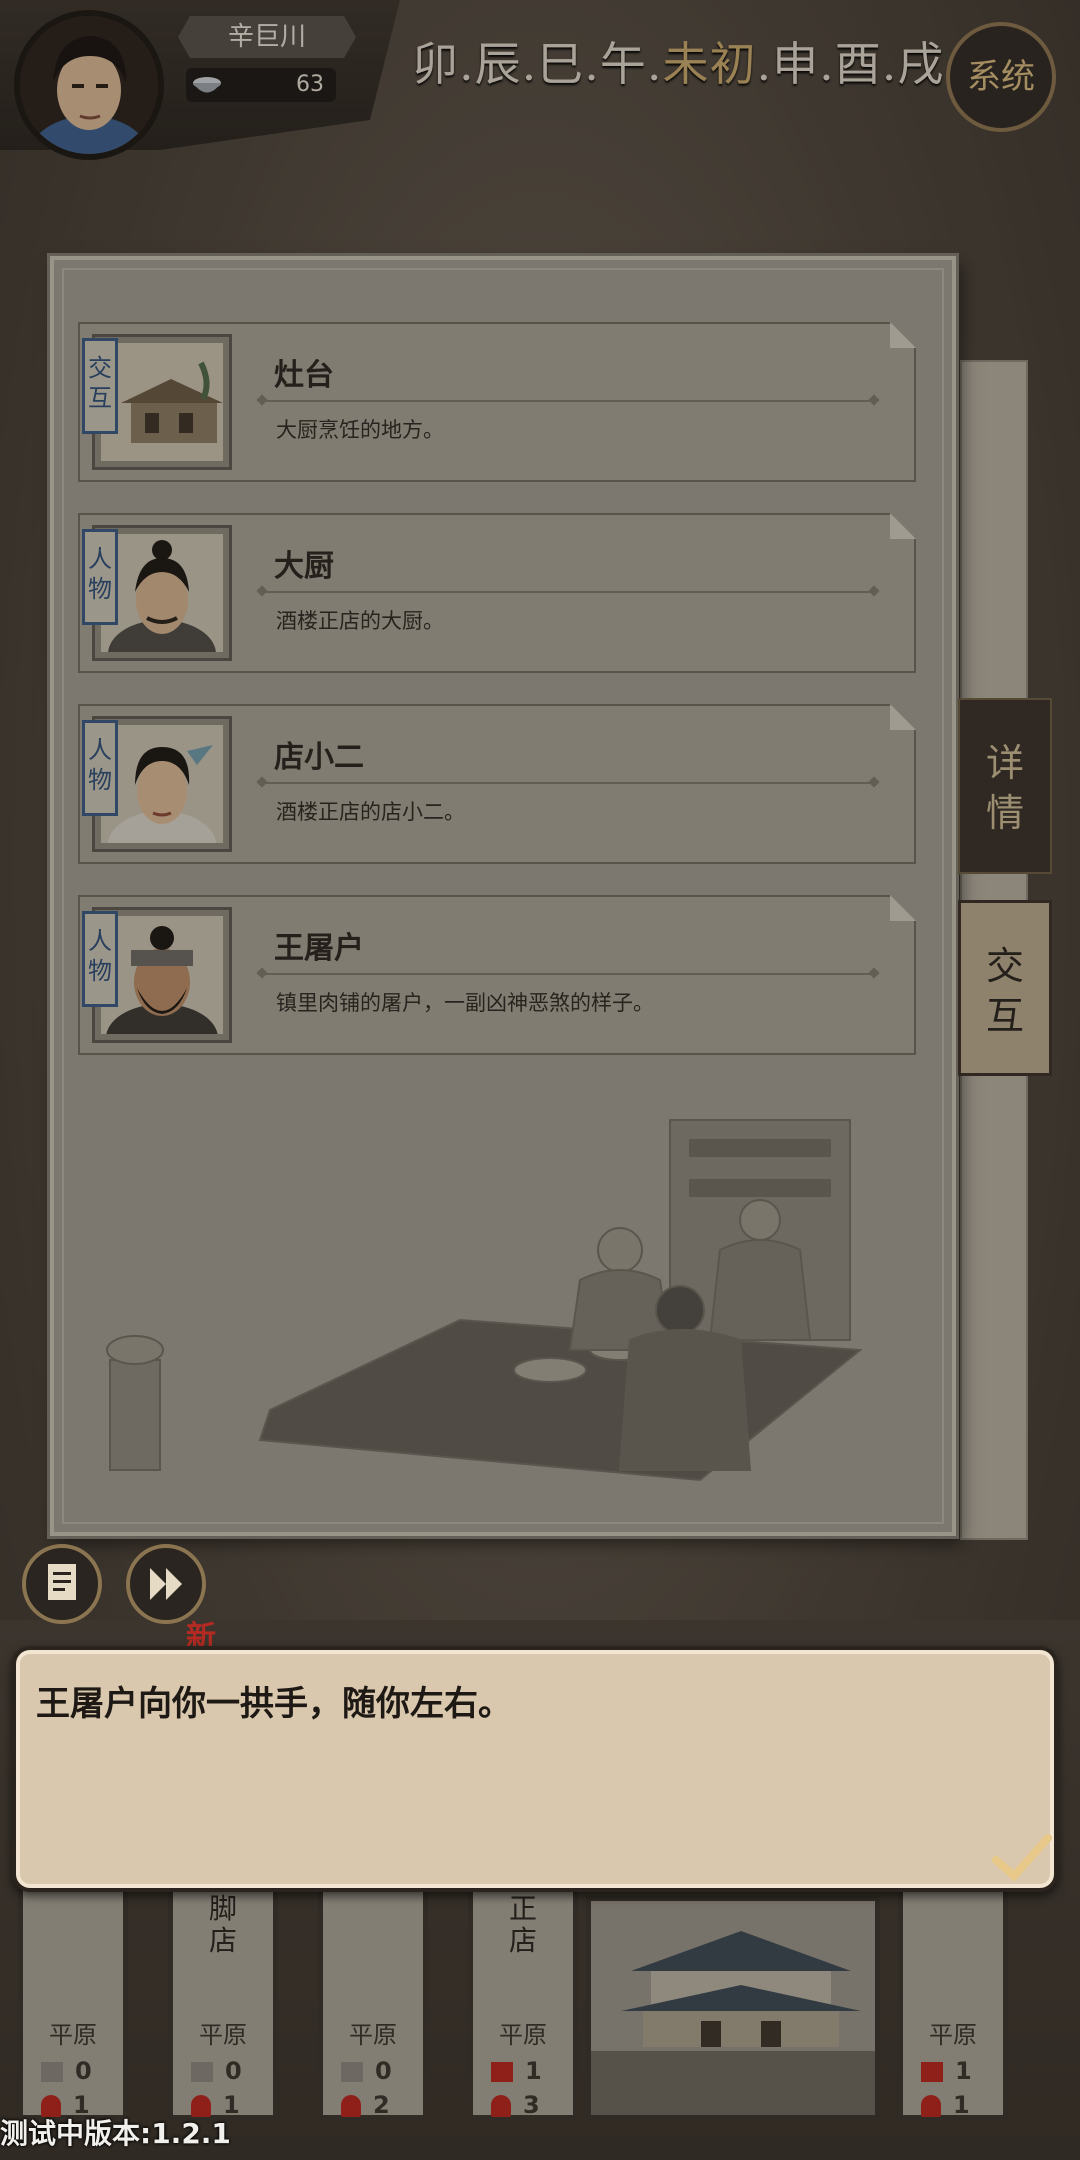  What do you see at coordinates (535, 1769) in the screenshot?
I see `dialog-box: 王屠户向你一拱手，随你左右。` at bounding box center [535, 1769].